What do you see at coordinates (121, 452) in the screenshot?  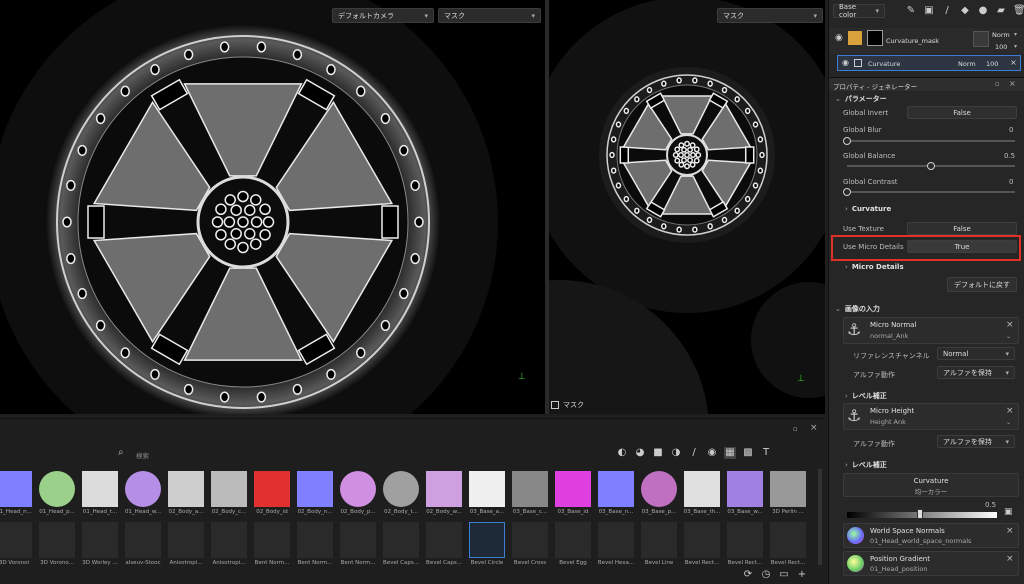 I see `search-icon: ⌕` at bounding box center [121, 452].